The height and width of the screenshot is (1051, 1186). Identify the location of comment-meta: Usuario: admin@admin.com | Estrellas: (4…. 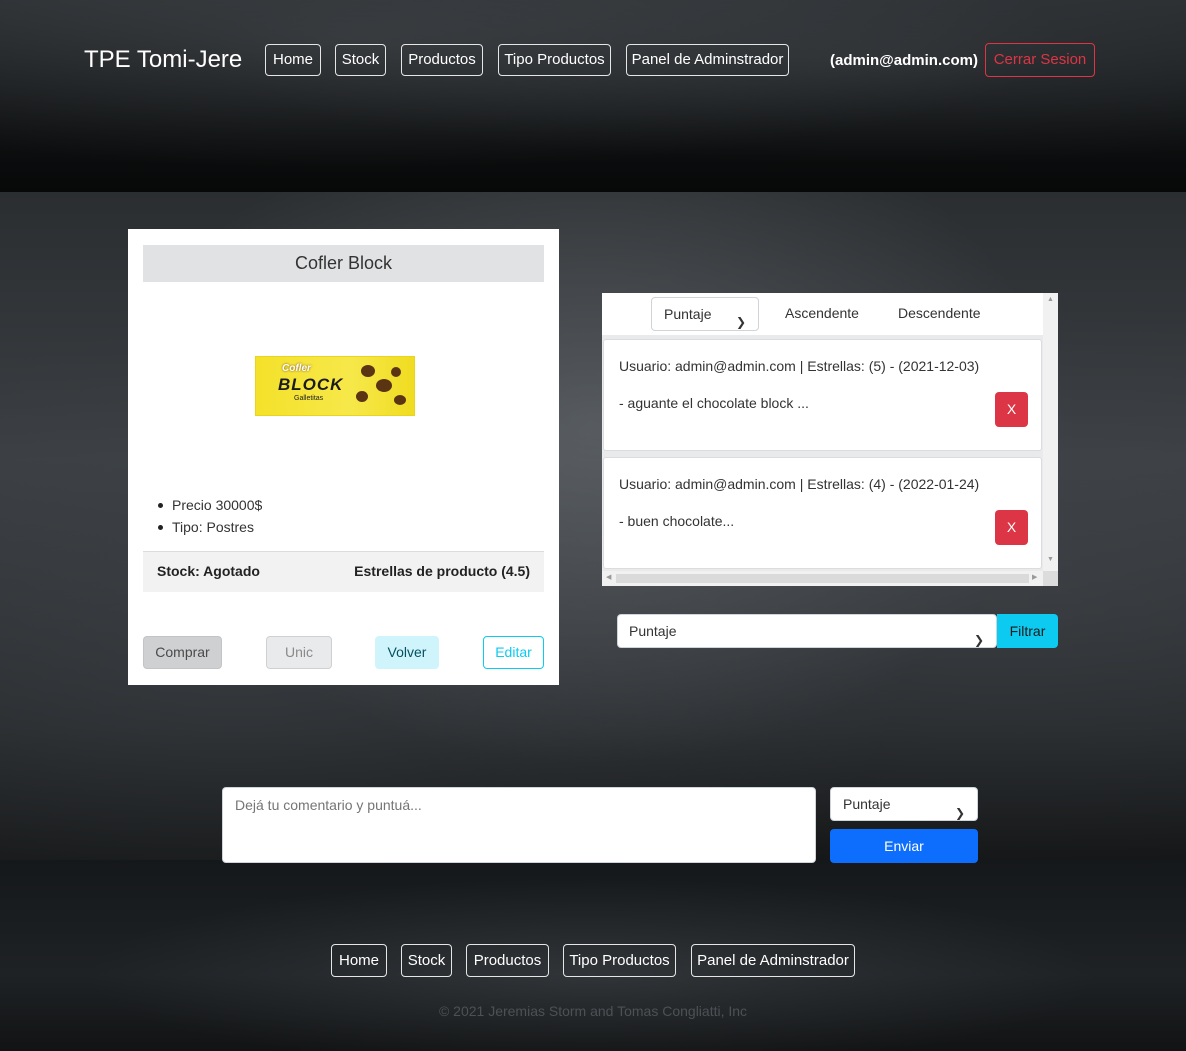
(799, 484).